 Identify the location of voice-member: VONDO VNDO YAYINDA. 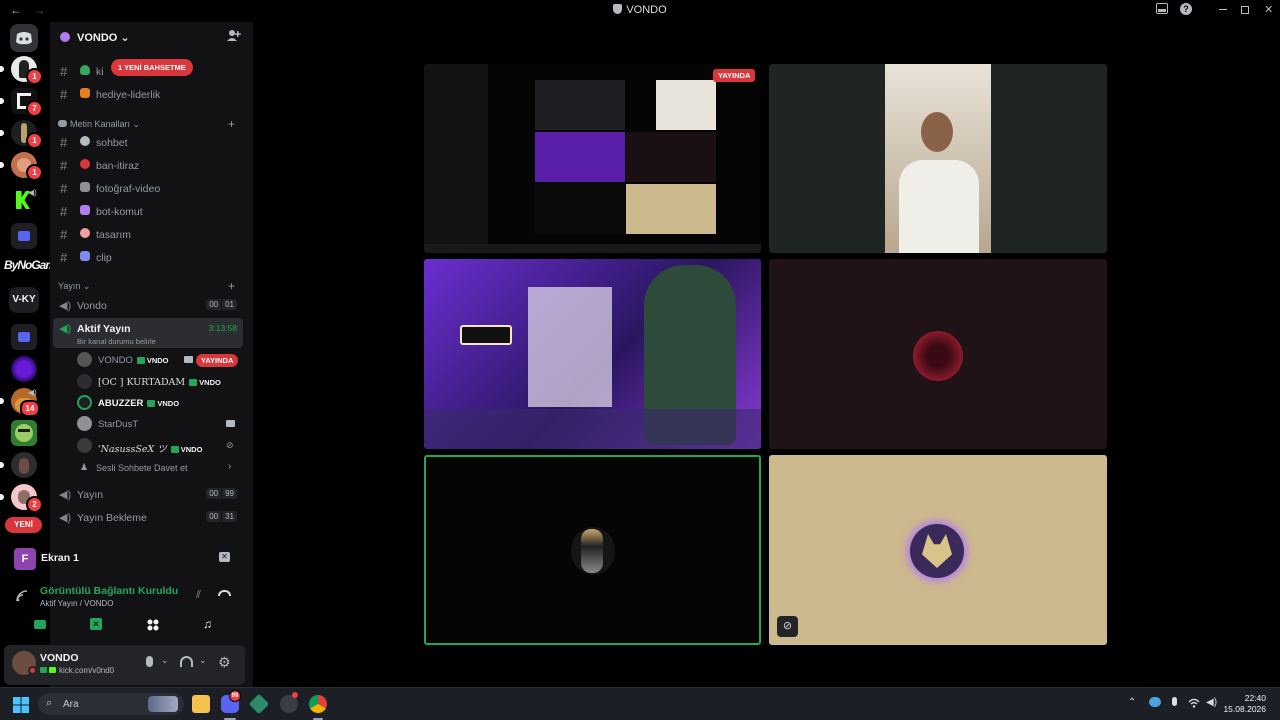
(158, 360).